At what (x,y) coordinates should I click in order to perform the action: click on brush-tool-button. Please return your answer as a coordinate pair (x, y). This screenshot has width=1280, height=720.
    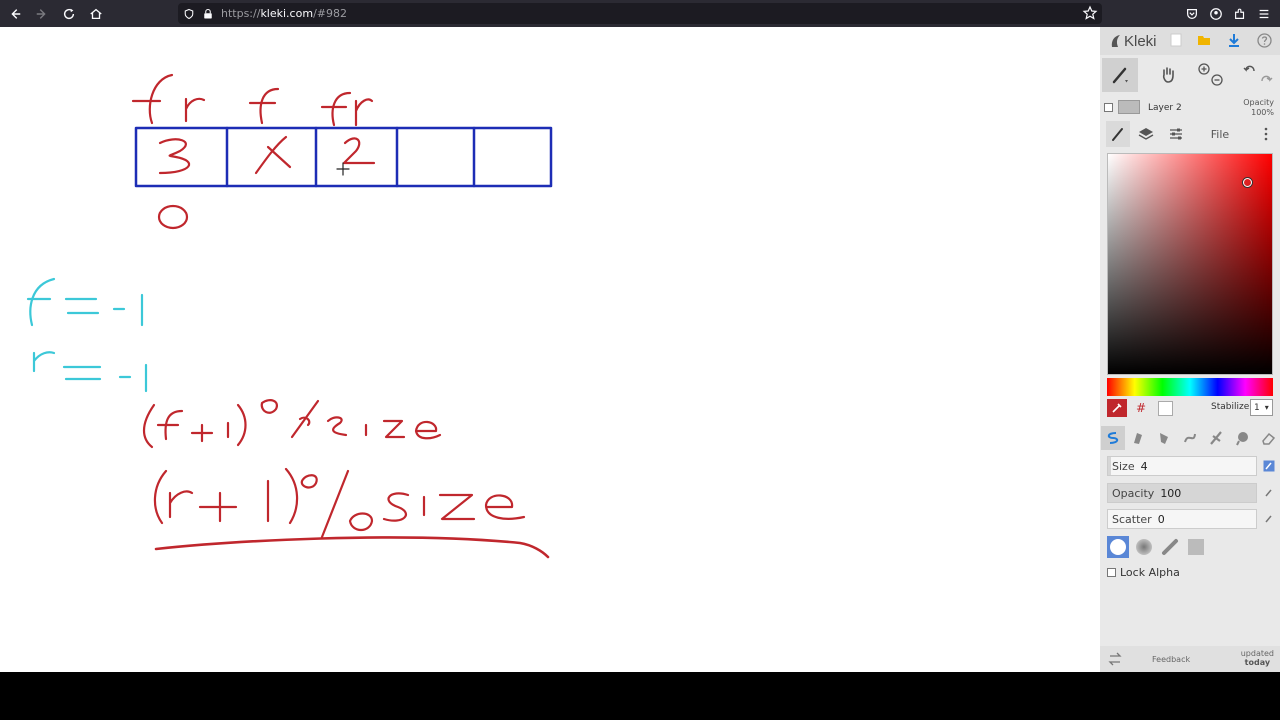
    Looking at the image, I should click on (1120, 75).